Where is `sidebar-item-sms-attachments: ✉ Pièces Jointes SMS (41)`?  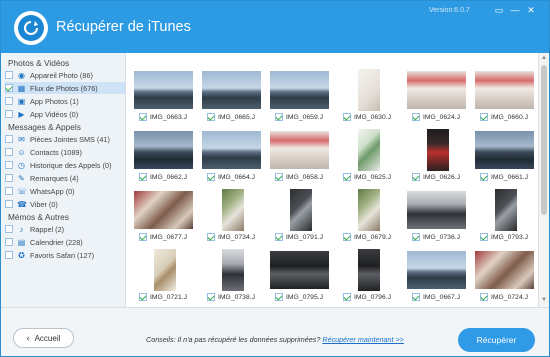
sidebar-item-sms-attachments: ✉ Pièces Jointes SMS (41) is located at coordinates (65, 139).